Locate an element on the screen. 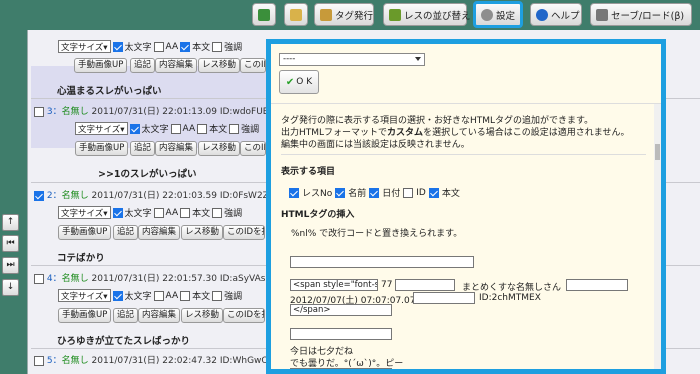 This screenshot has width=700, height=374. post4-checkbox is located at coordinates (39, 278).